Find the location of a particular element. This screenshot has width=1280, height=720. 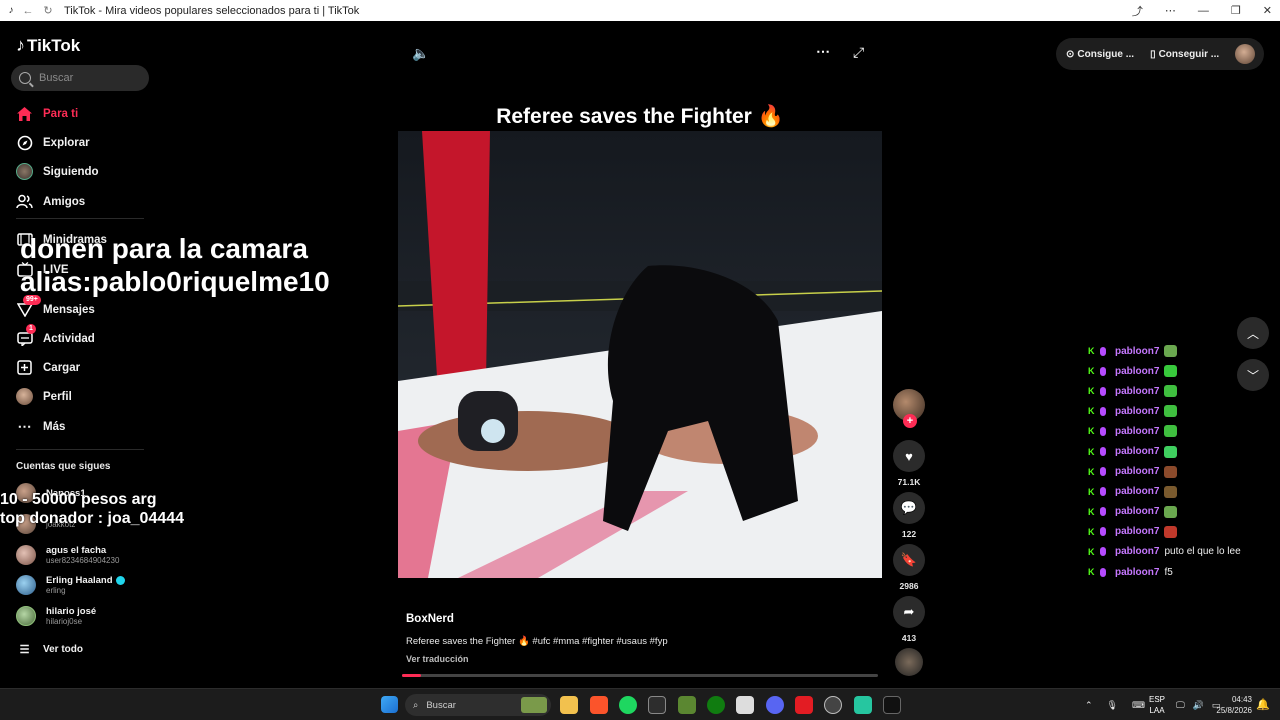

music-disc-button is located at coordinates (909, 662).